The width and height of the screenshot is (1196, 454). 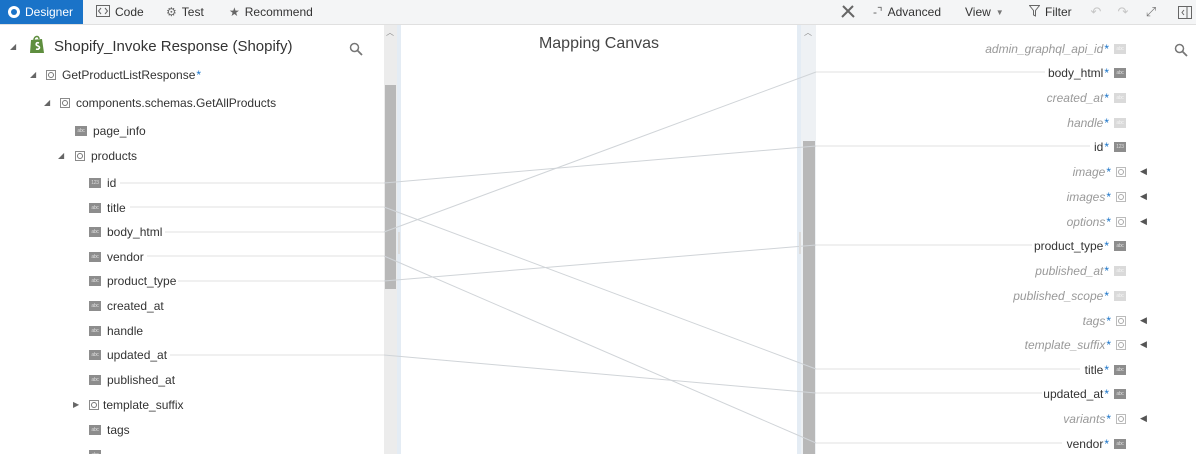 What do you see at coordinates (135, 306) in the screenshot?
I see `tree-field-label: created_at` at bounding box center [135, 306].